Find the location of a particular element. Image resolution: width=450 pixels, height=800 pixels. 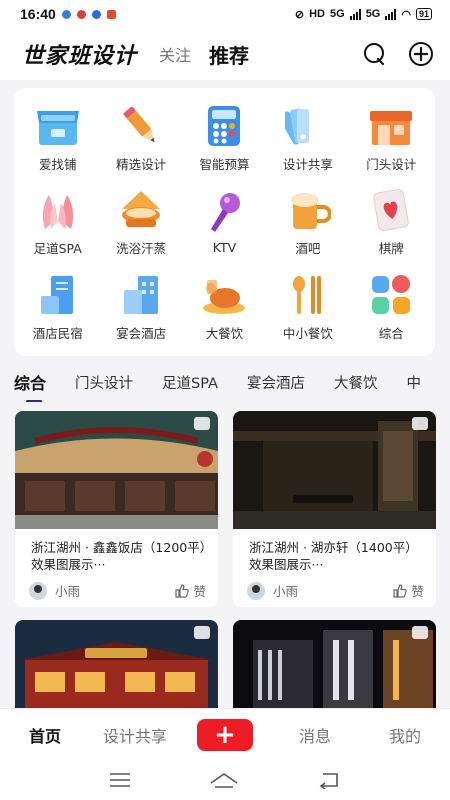

feed-card: 浙江湖州 · 湖亦轩（1400平）效果图展示··· 小雨 赞 is located at coordinates (334, 509).